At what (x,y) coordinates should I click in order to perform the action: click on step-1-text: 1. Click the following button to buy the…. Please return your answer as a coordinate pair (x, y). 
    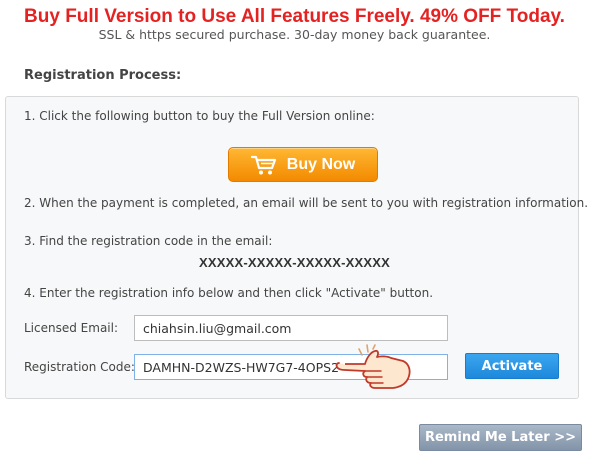
    Looking at the image, I should click on (199, 116).